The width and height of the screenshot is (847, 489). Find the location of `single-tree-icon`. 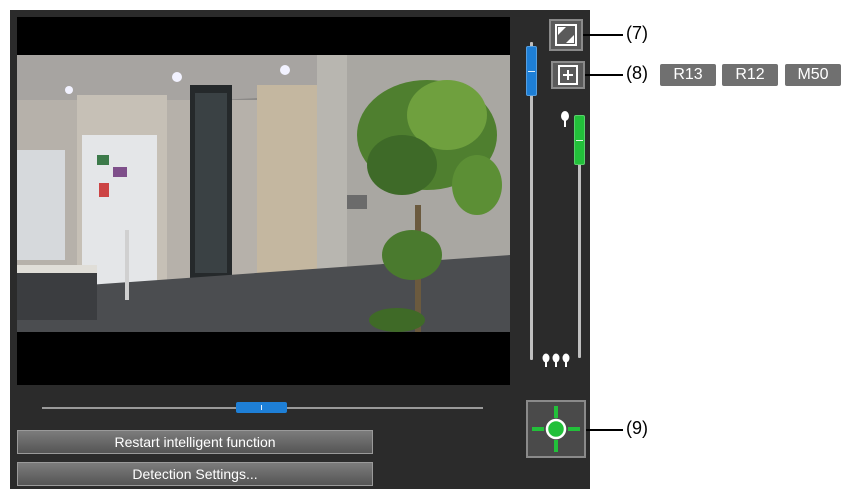

single-tree-icon is located at coordinates (565, 119).